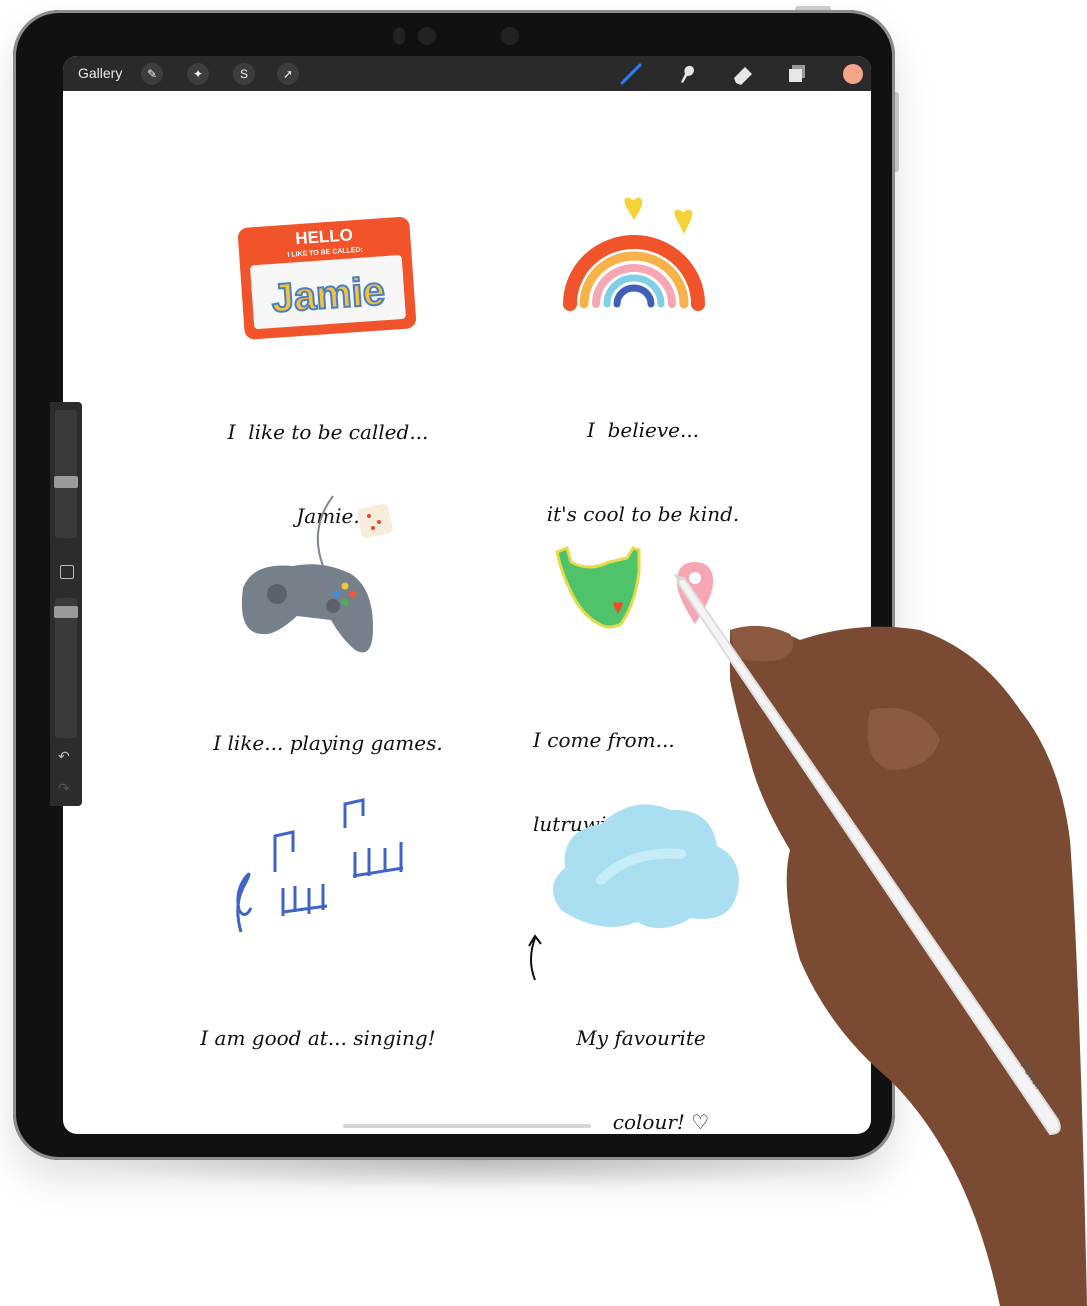 Image resolution: width=1087 pixels, height=1306 pixels. What do you see at coordinates (288, 74) in the screenshot?
I see `arrow-transform-icon: ➚` at bounding box center [288, 74].